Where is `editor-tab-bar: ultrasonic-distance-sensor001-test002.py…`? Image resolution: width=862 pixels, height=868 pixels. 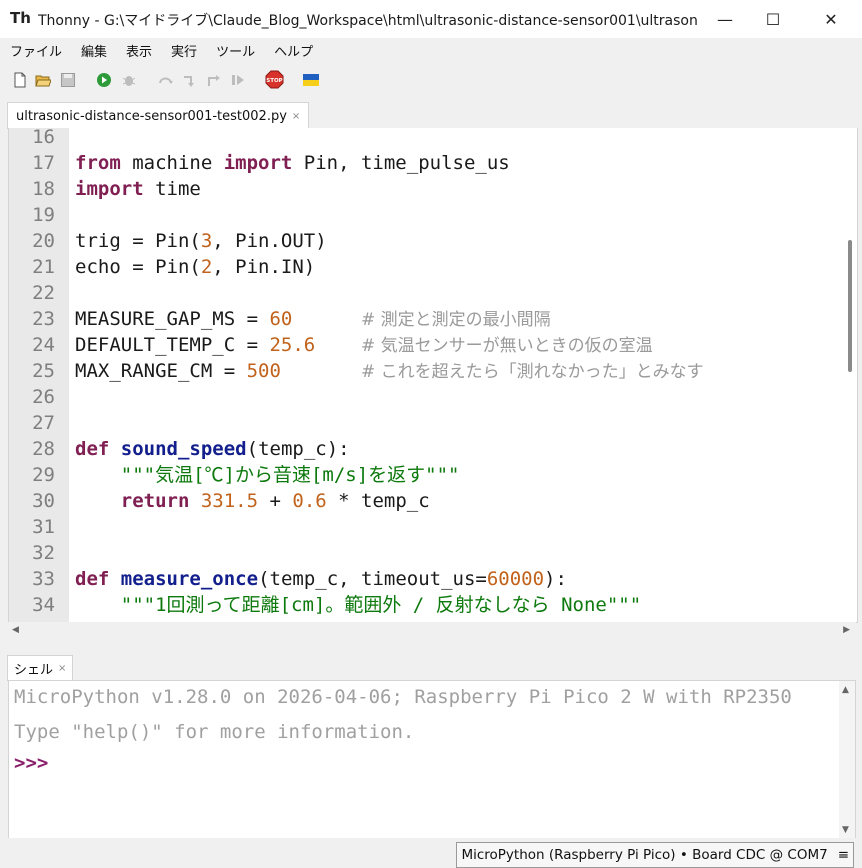 editor-tab-bar: ultrasonic-distance-sensor001-test002.py… is located at coordinates (431, 113).